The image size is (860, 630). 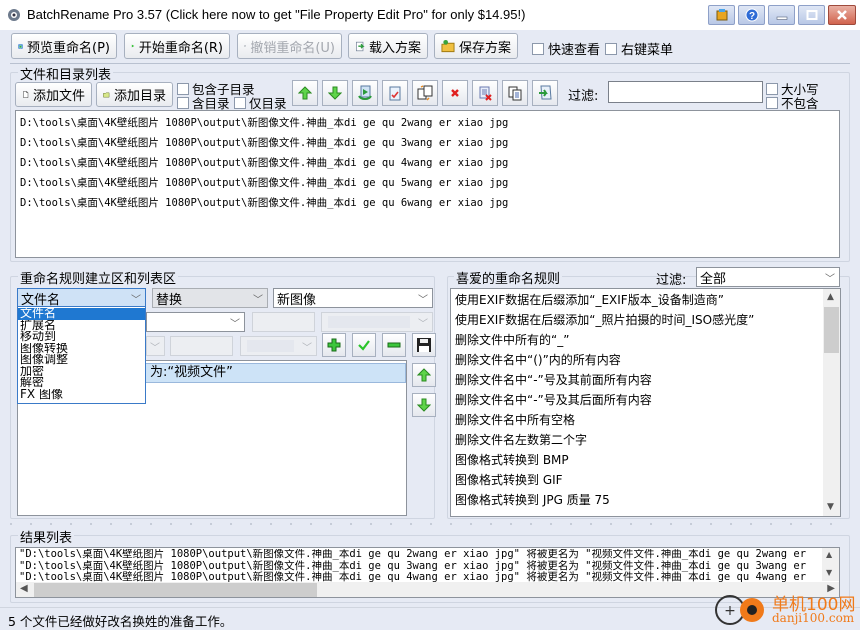 What do you see at coordinates (81, 314) in the screenshot?
I see `dropdown-option-selected: 文件名` at bounding box center [81, 314].